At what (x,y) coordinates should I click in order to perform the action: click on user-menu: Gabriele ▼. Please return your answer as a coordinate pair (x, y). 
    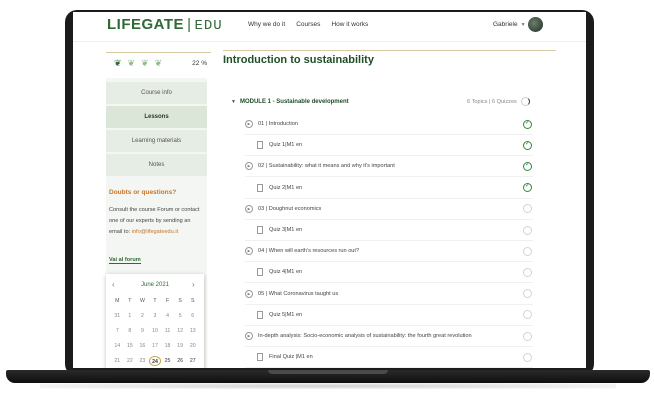
    Looking at the image, I should click on (509, 24).